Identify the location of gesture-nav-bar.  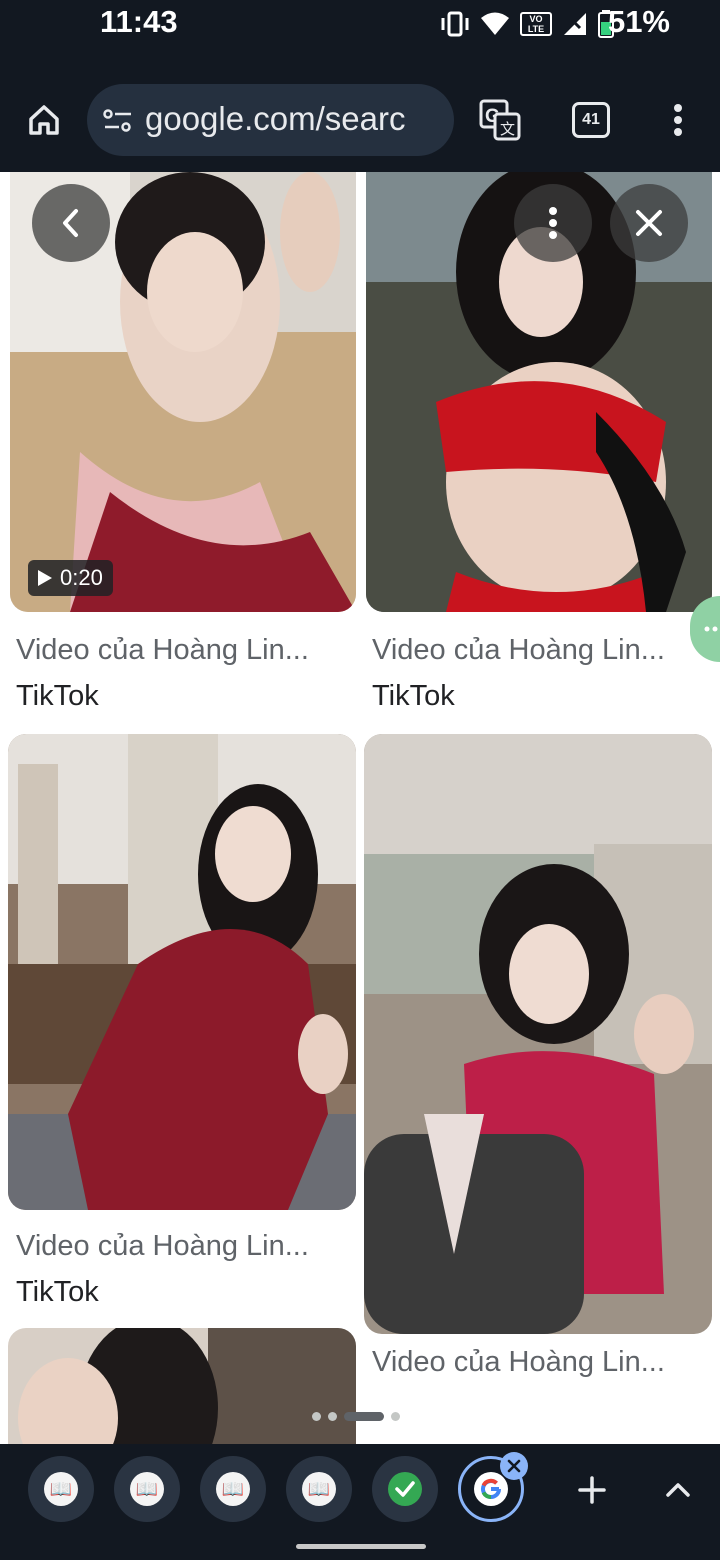
(360, 1547).